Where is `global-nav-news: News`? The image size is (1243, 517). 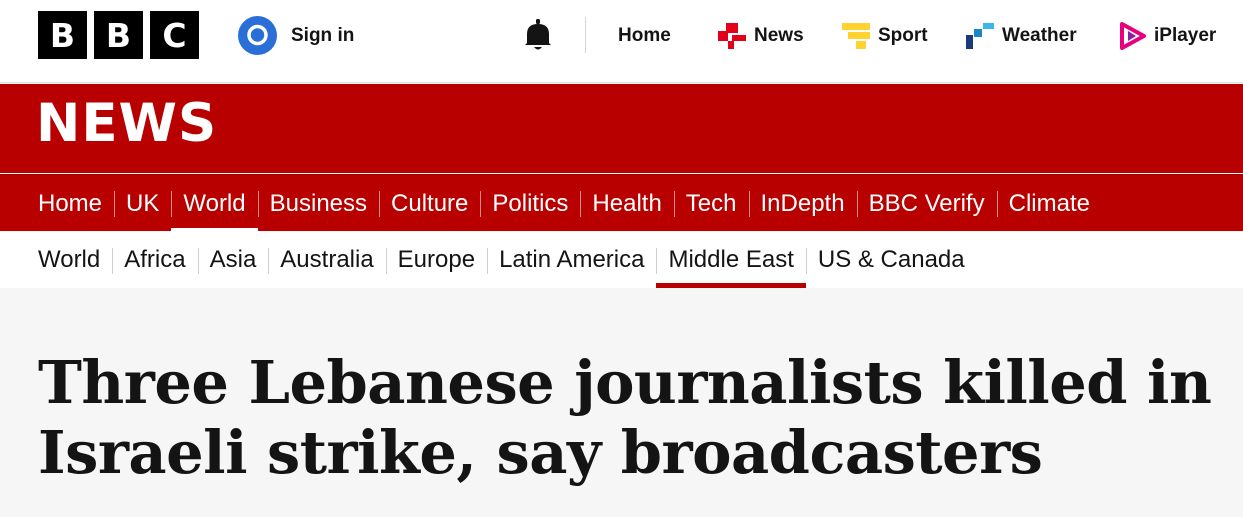 global-nav-news: News is located at coordinates (761, 36).